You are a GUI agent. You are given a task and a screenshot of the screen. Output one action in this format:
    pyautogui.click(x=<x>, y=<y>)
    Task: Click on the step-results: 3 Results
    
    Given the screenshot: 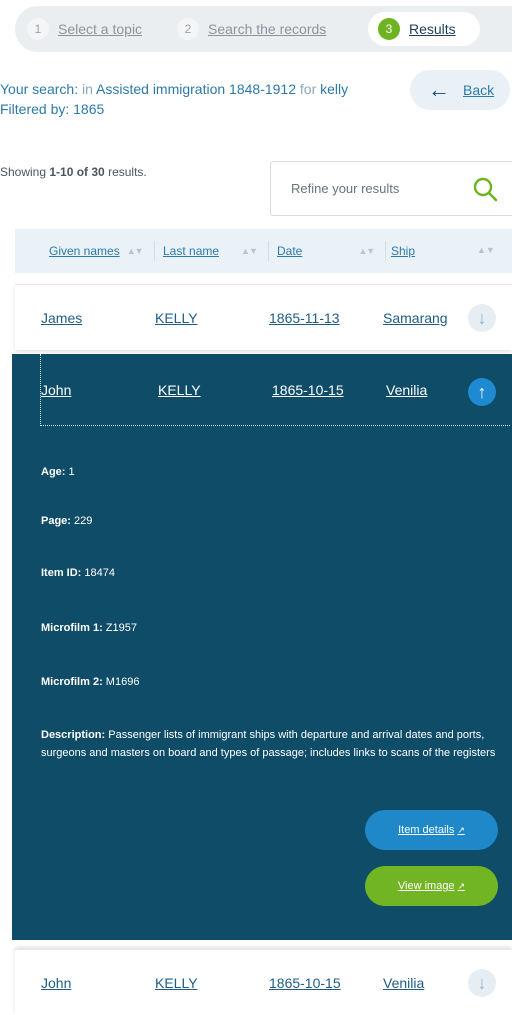 What is the action you would take?
    pyautogui.click(x=424, y=29)
    